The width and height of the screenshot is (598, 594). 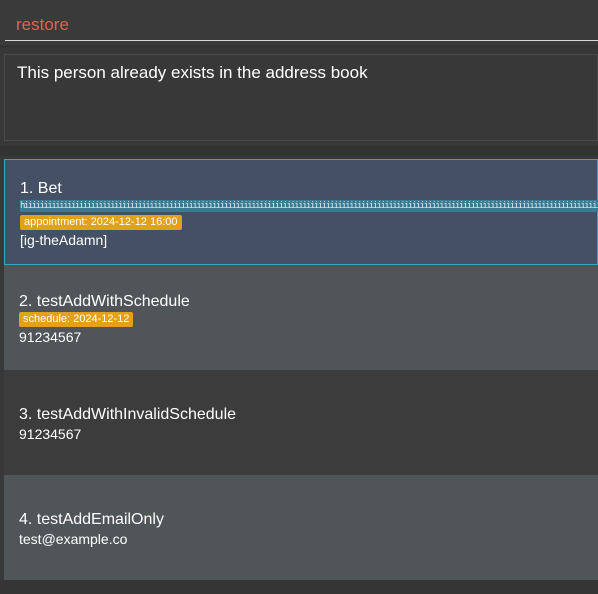 What do you see at coordinates (101, 222) in the screenshot?
I see `appointment-badge: appointment: 2024-12-12 16:00` at bounding box center [101, 222].